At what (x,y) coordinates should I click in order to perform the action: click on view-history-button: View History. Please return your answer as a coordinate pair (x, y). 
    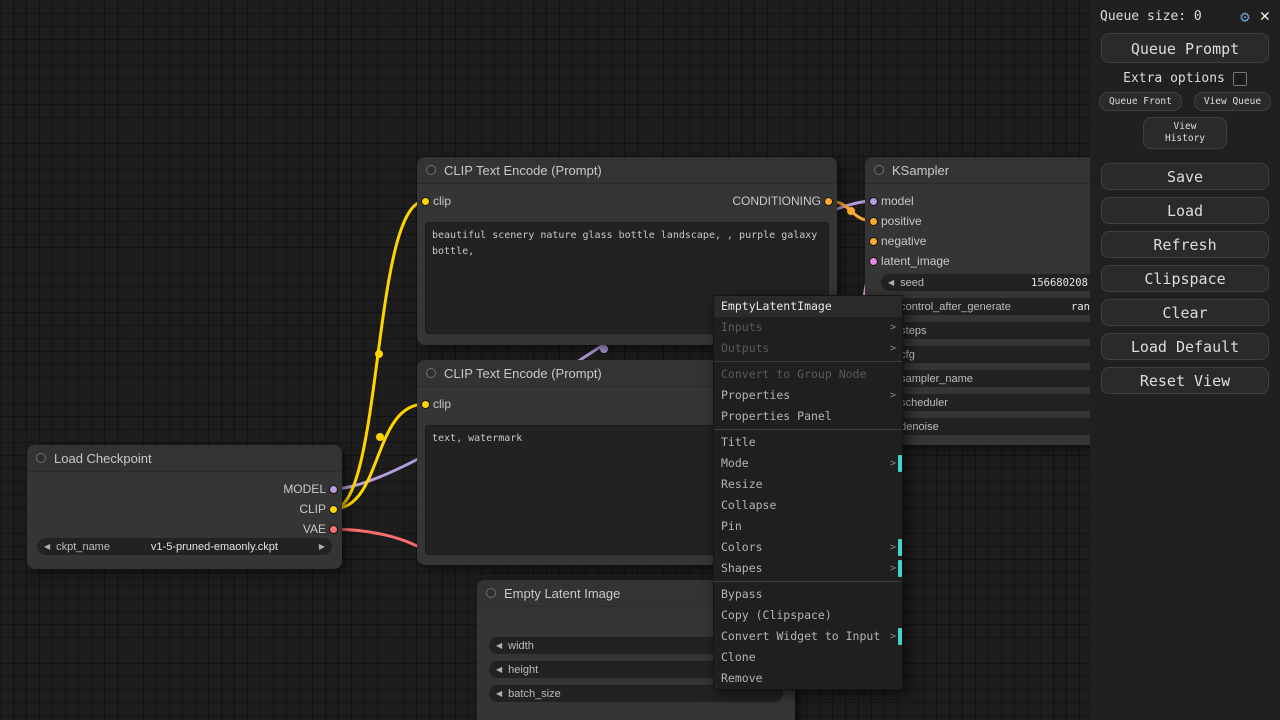
    Looking at the image, I should click on (1185, 133).